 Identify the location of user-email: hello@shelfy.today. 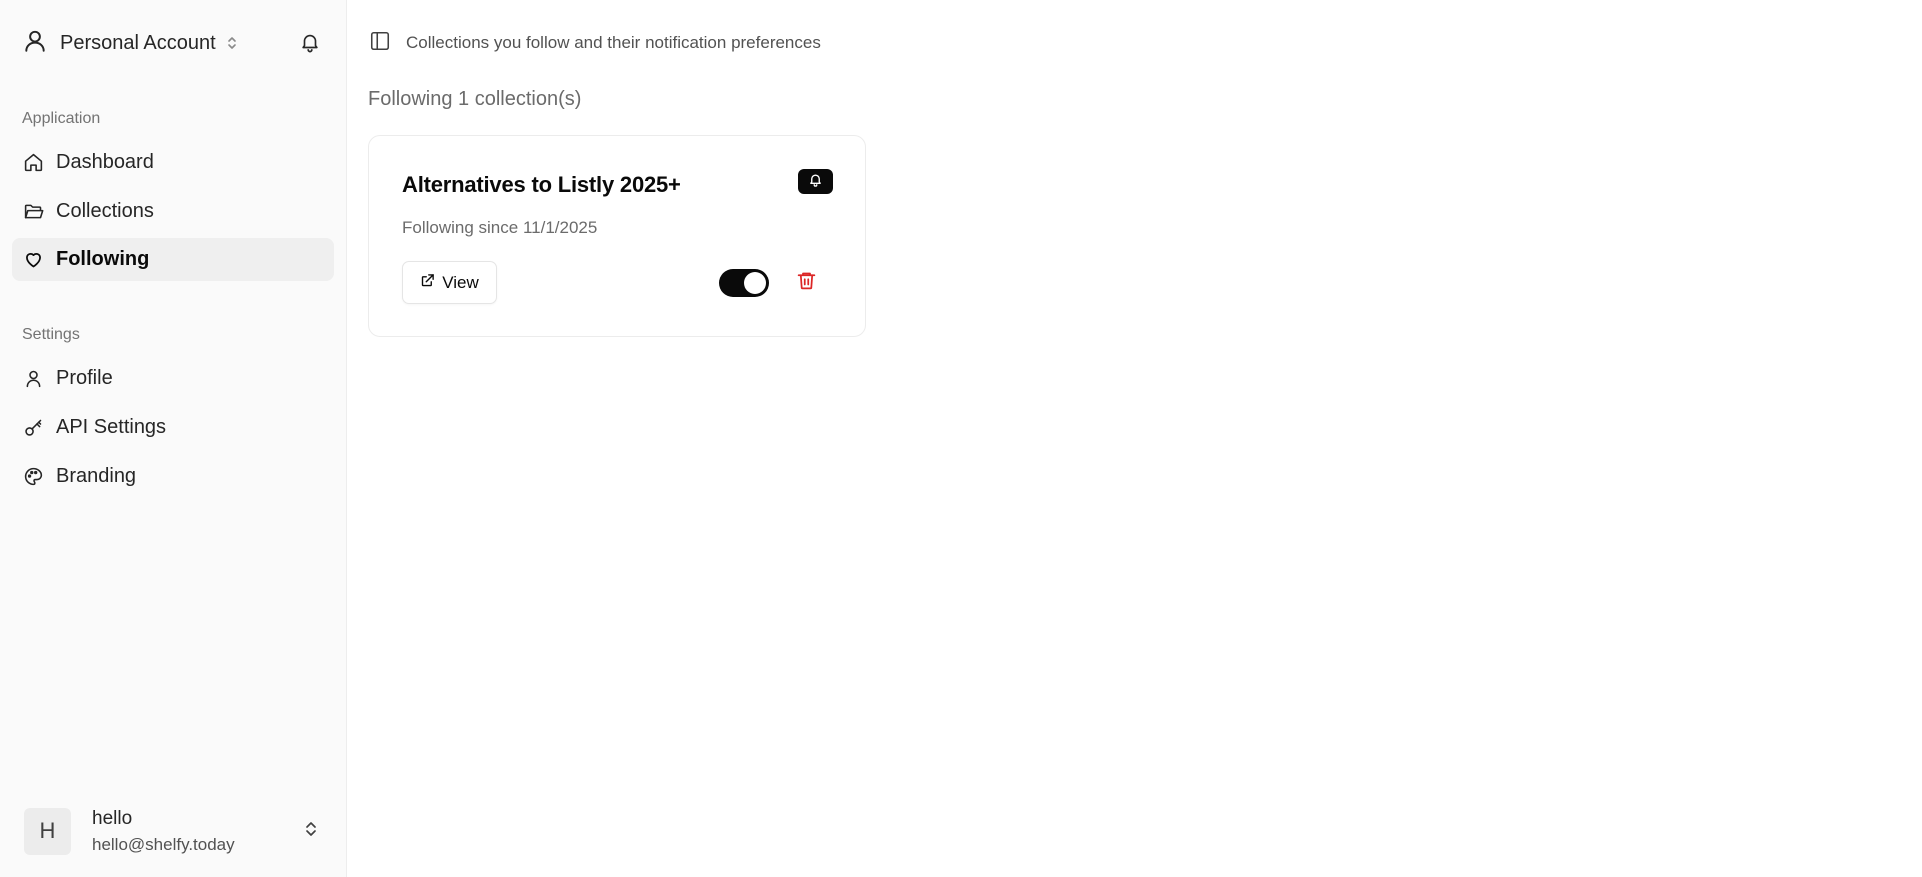
(163, 844).